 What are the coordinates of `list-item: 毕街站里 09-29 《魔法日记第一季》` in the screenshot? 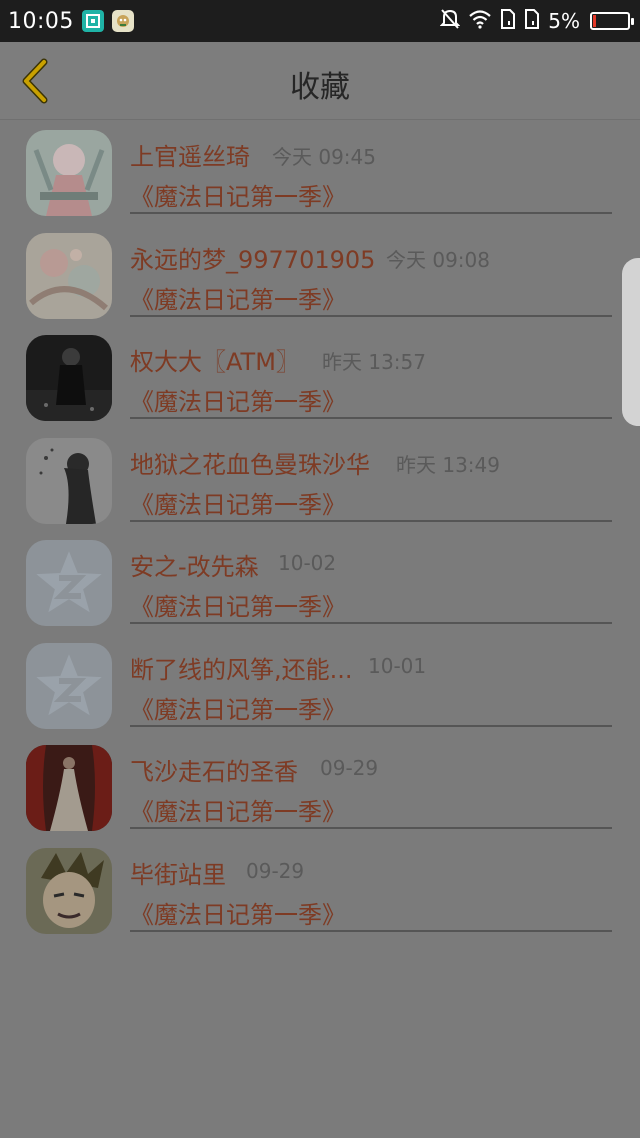 It's located at (320, 890).